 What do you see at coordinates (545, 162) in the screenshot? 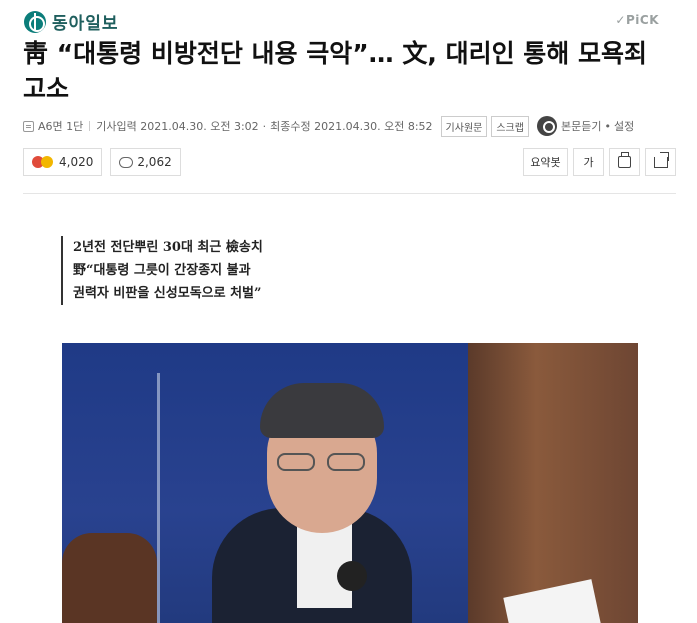
I see `summary-bot-button: 요약봇` at bounding box center [545, 162].